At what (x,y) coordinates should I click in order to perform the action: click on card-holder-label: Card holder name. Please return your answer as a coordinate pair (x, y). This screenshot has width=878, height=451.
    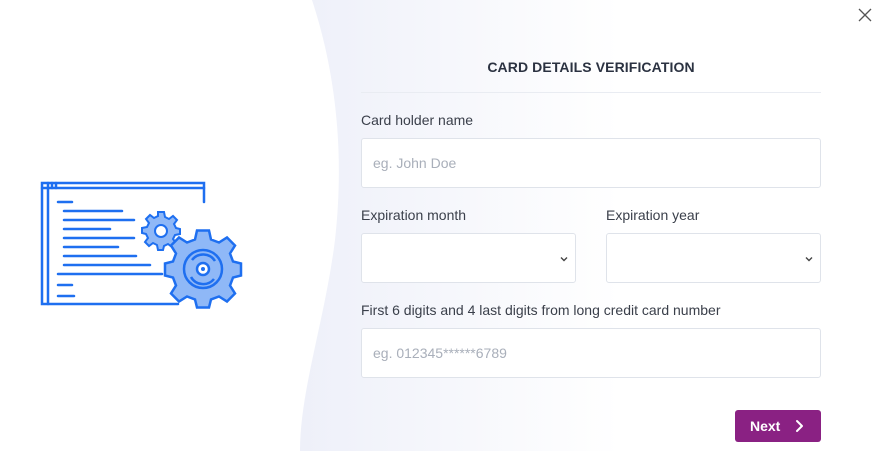
    Looking at the image, I should click on (417, 120).